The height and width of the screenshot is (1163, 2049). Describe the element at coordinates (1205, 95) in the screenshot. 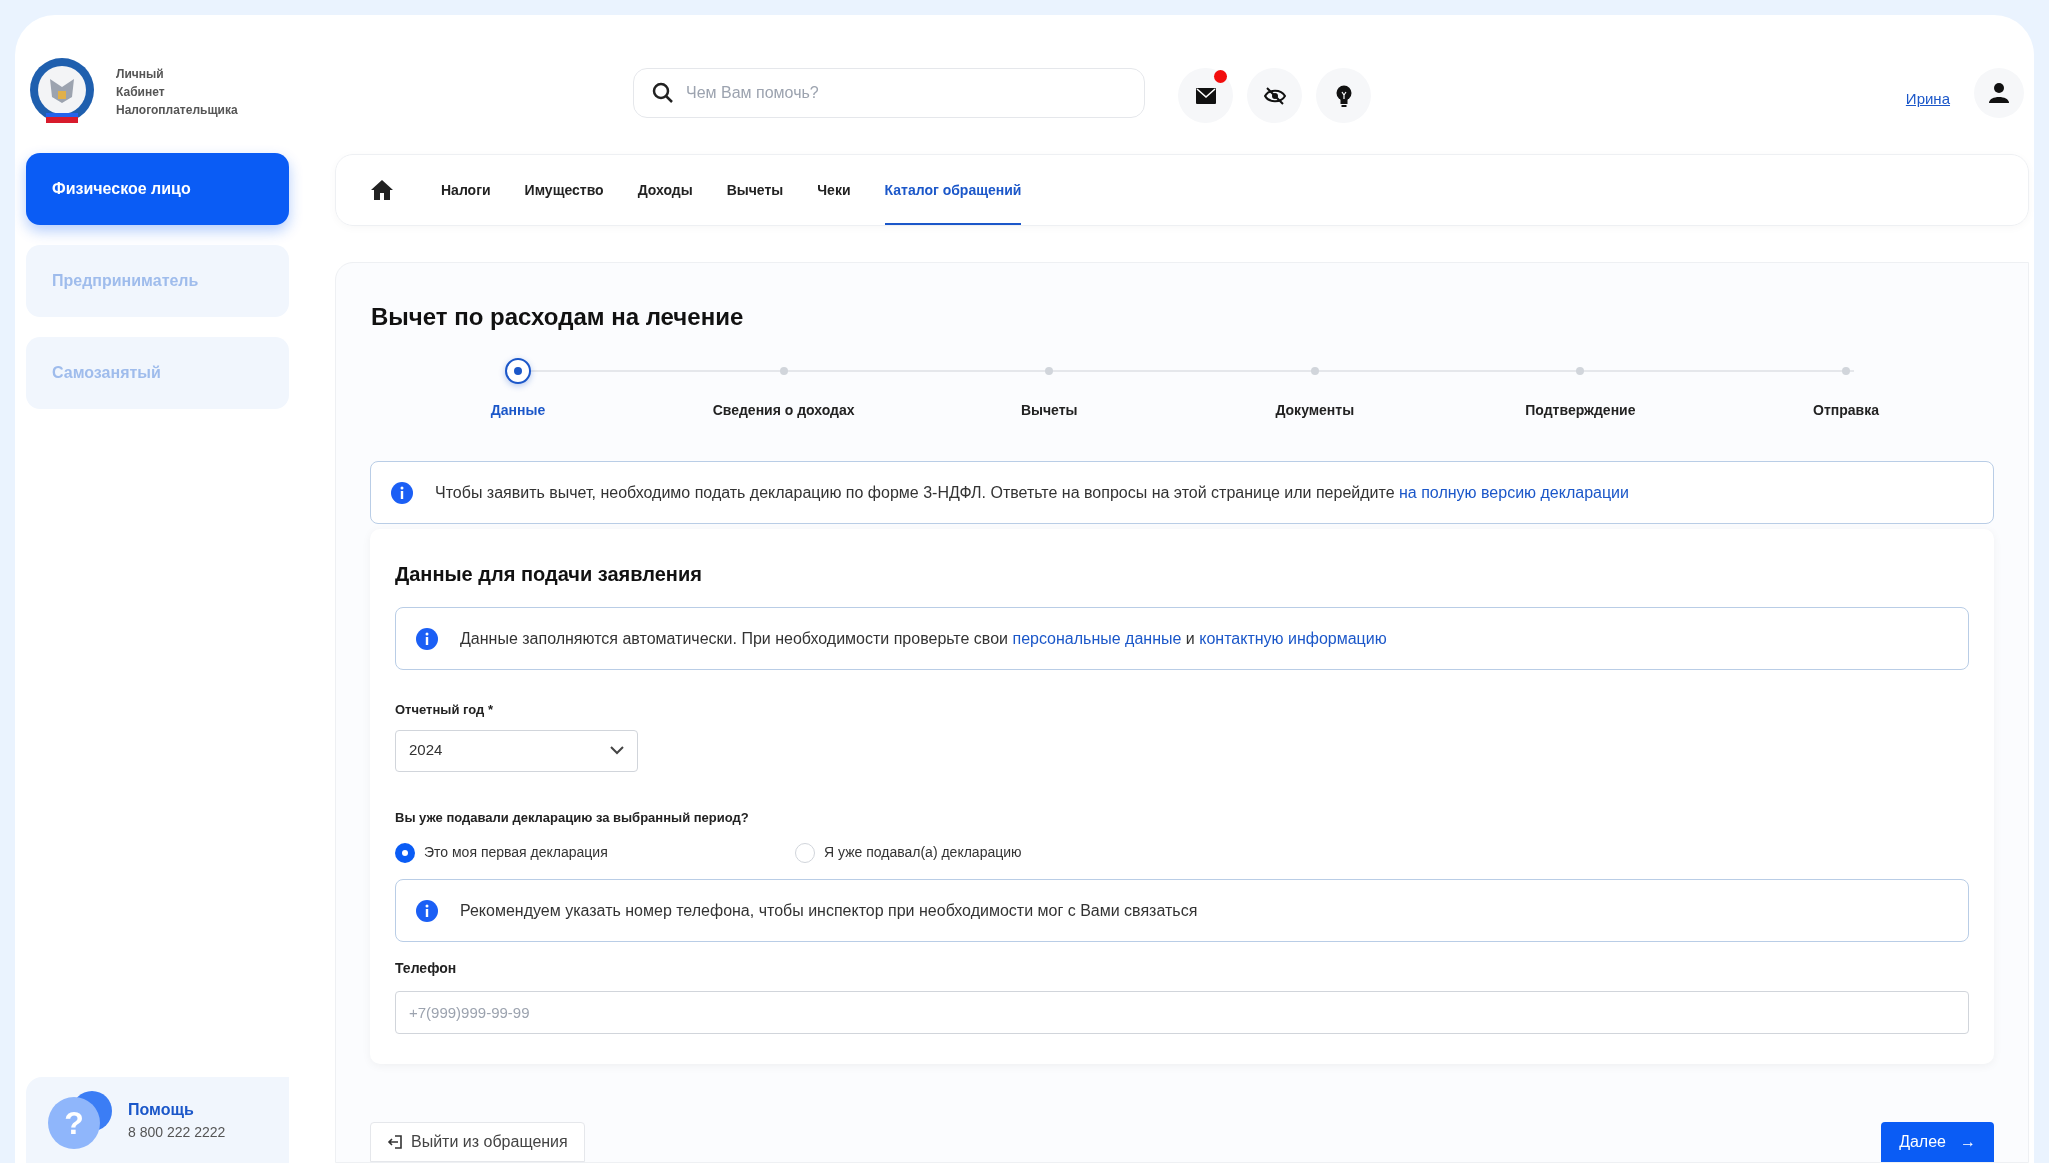

I see `envelope-icon` at that location.